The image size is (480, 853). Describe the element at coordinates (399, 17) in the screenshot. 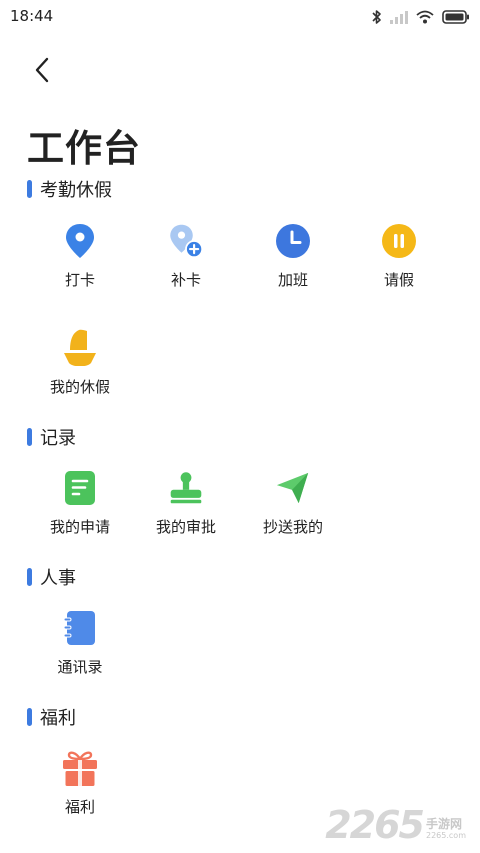

I see `signal-icon` at that location.